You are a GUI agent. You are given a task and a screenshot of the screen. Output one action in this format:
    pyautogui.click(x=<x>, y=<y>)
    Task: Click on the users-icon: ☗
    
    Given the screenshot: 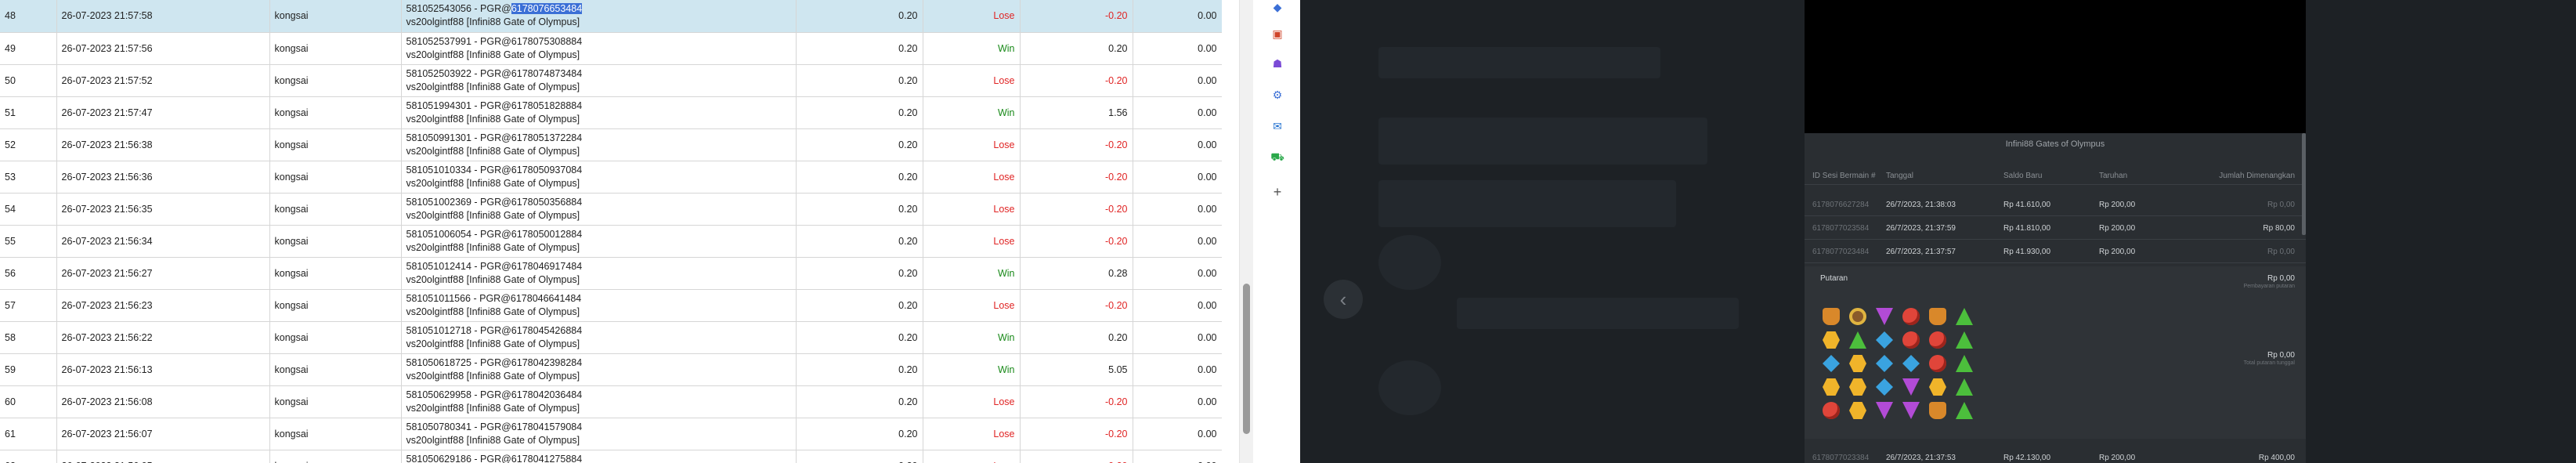 What is the action you would take?
    pyautogui.click(x=1277, y=64)
    